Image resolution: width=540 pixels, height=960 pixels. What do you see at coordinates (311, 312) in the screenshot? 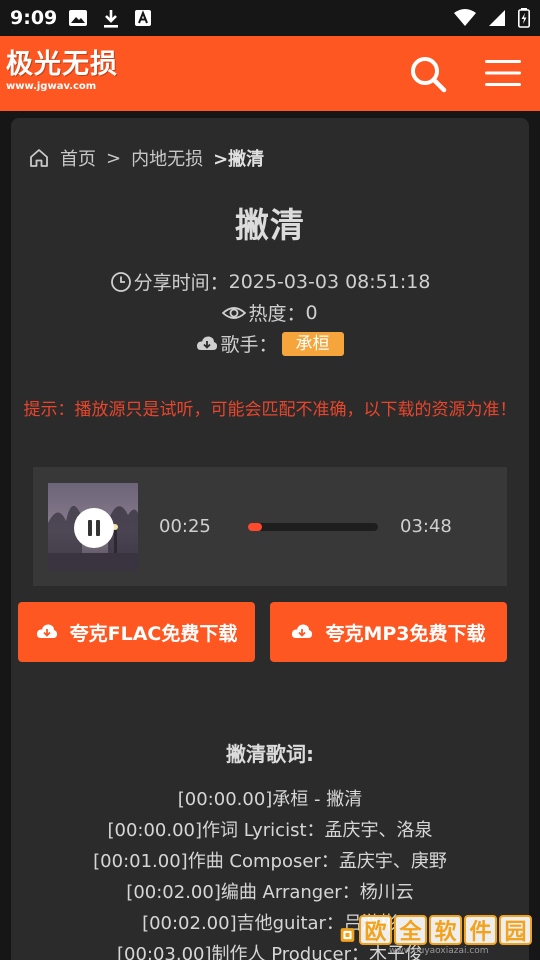
I see `heat-value: 0` at bounding box center [311, 312].